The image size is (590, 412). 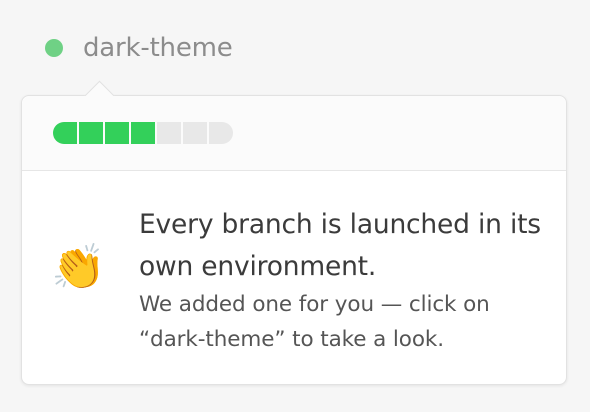 What do you see at coordinates (54, 48) in the screenshot?
I see `status-dot-icon` at bounding box center [54, 48].